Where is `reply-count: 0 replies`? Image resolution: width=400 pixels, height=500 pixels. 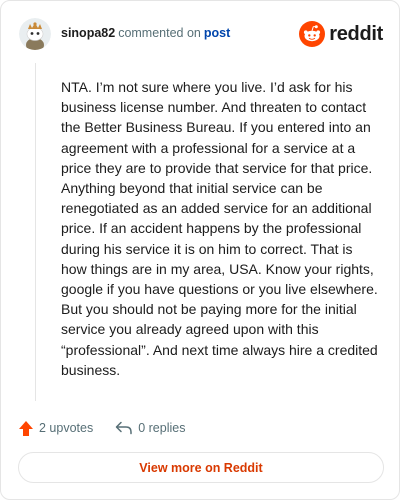 reply-count: 0 replies is located at coordinates (162, 428).